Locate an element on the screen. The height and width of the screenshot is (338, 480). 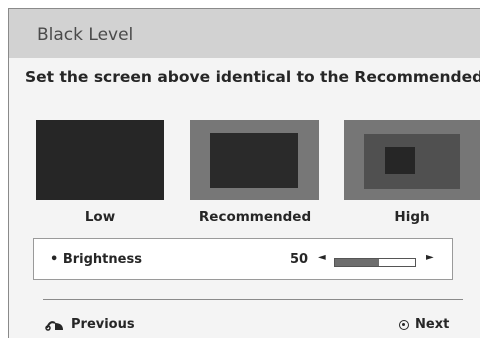
sample-high-core is located at coordinates (400, 160).